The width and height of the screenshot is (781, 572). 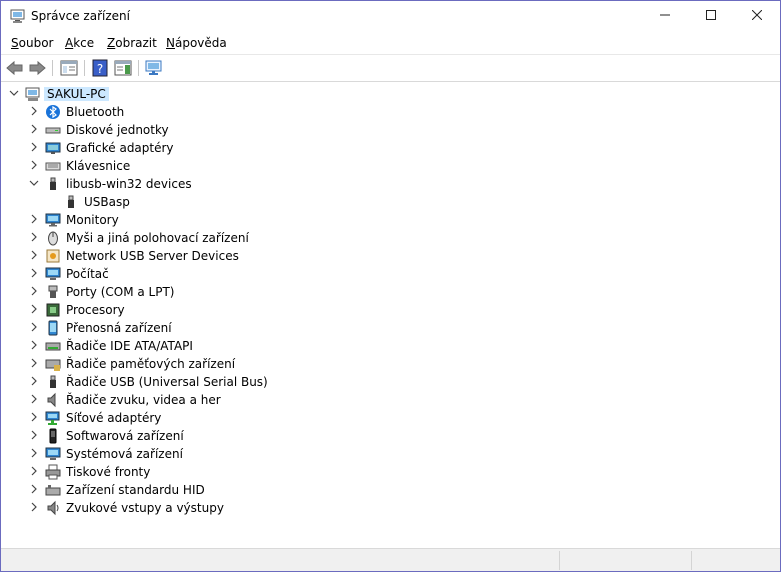 I want to click on window-title: Správce zařízení, so click(x=80, y=16).